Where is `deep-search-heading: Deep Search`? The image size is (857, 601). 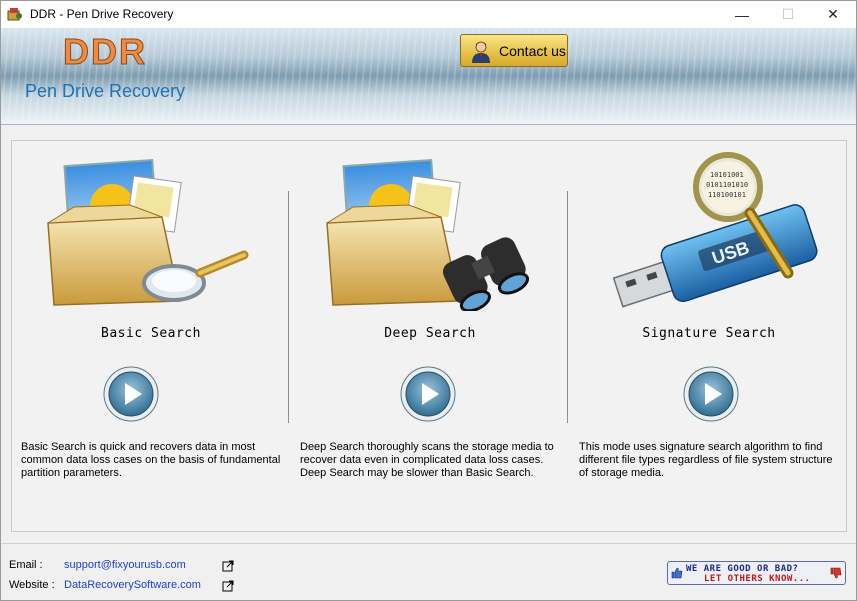
deep-search-heading: Deep Search is located at coordinates (430, 333).